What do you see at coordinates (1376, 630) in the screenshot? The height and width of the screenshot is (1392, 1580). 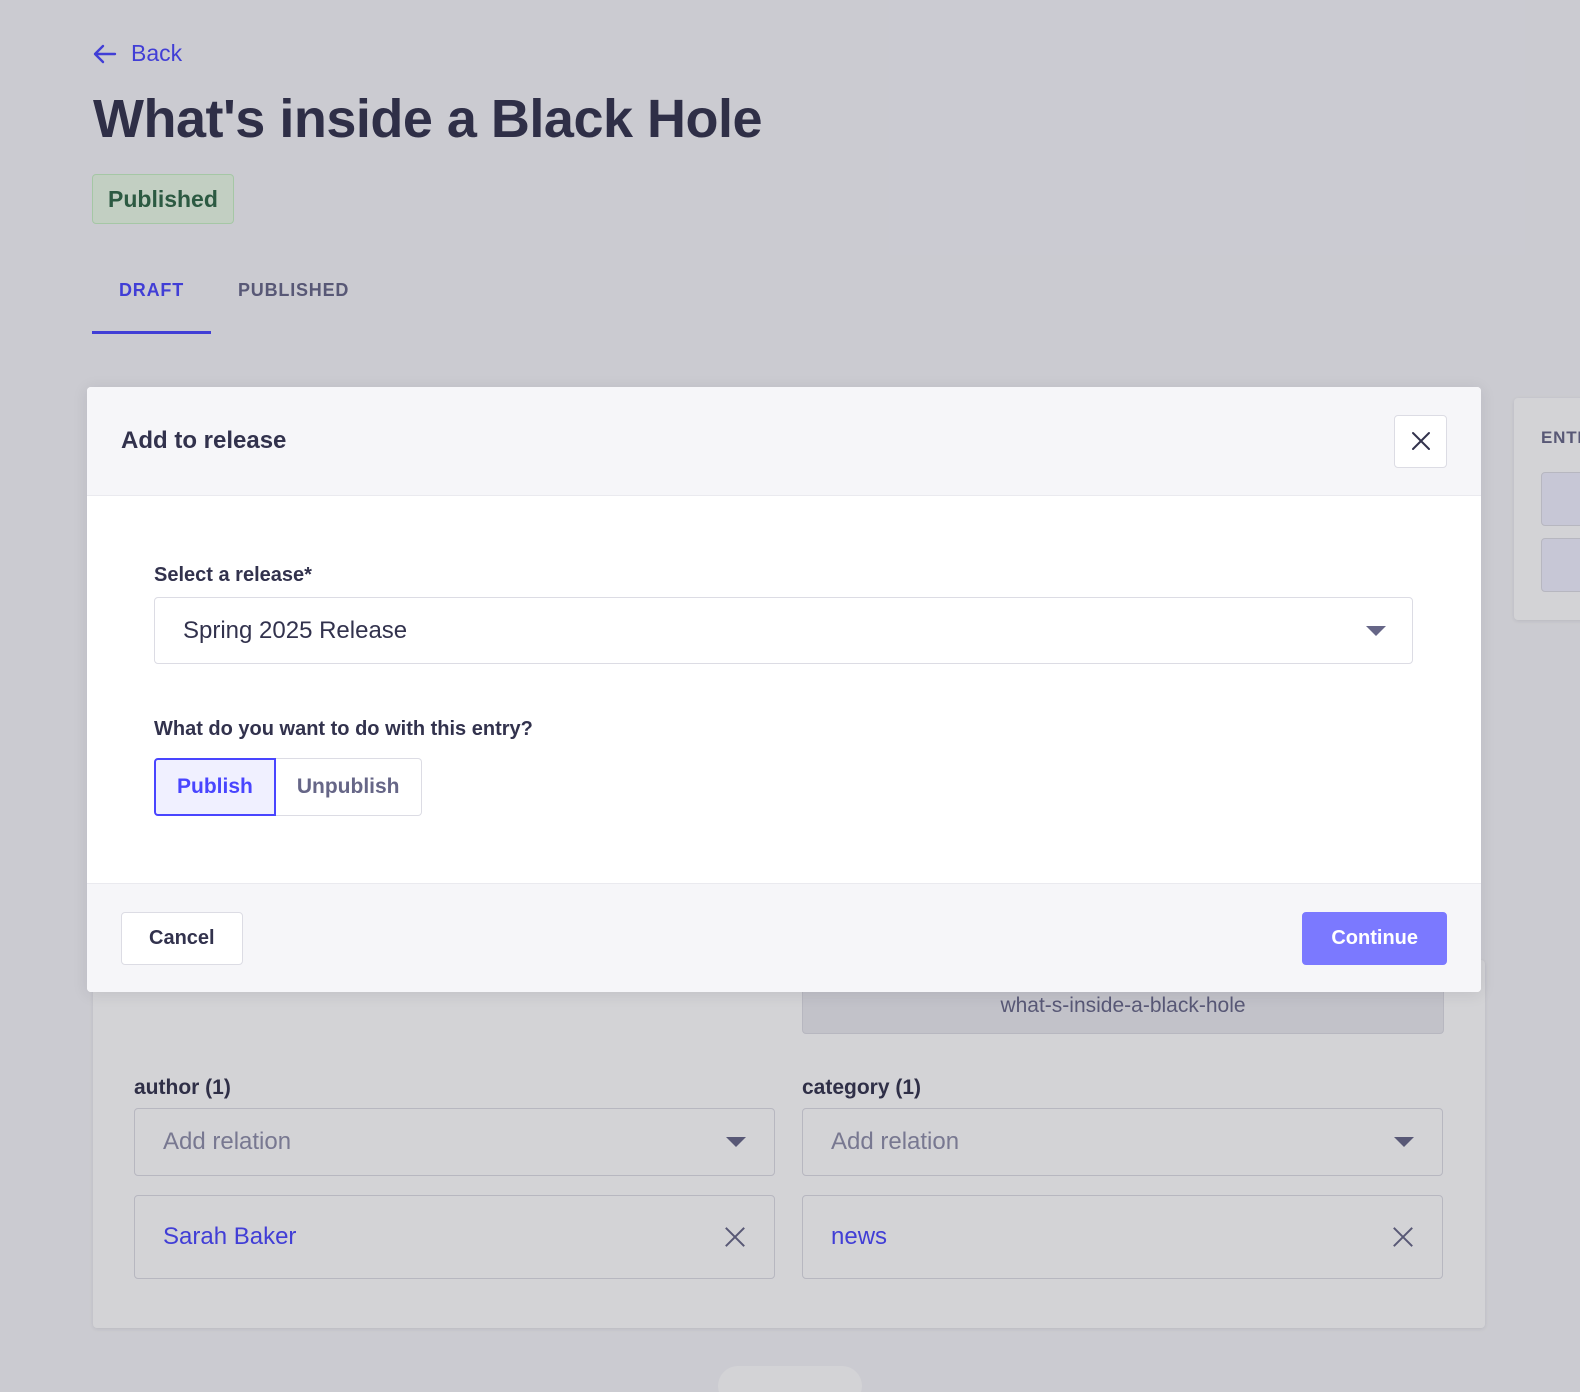 I see `caret-down-icon` at bounding box center [1376, 630].